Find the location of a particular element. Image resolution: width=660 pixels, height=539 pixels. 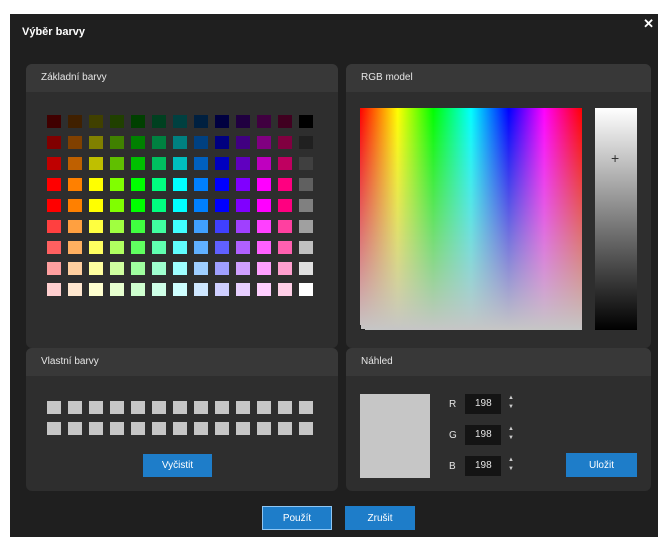

clear-button: Vyčistit is located at coordinates (177, 465).